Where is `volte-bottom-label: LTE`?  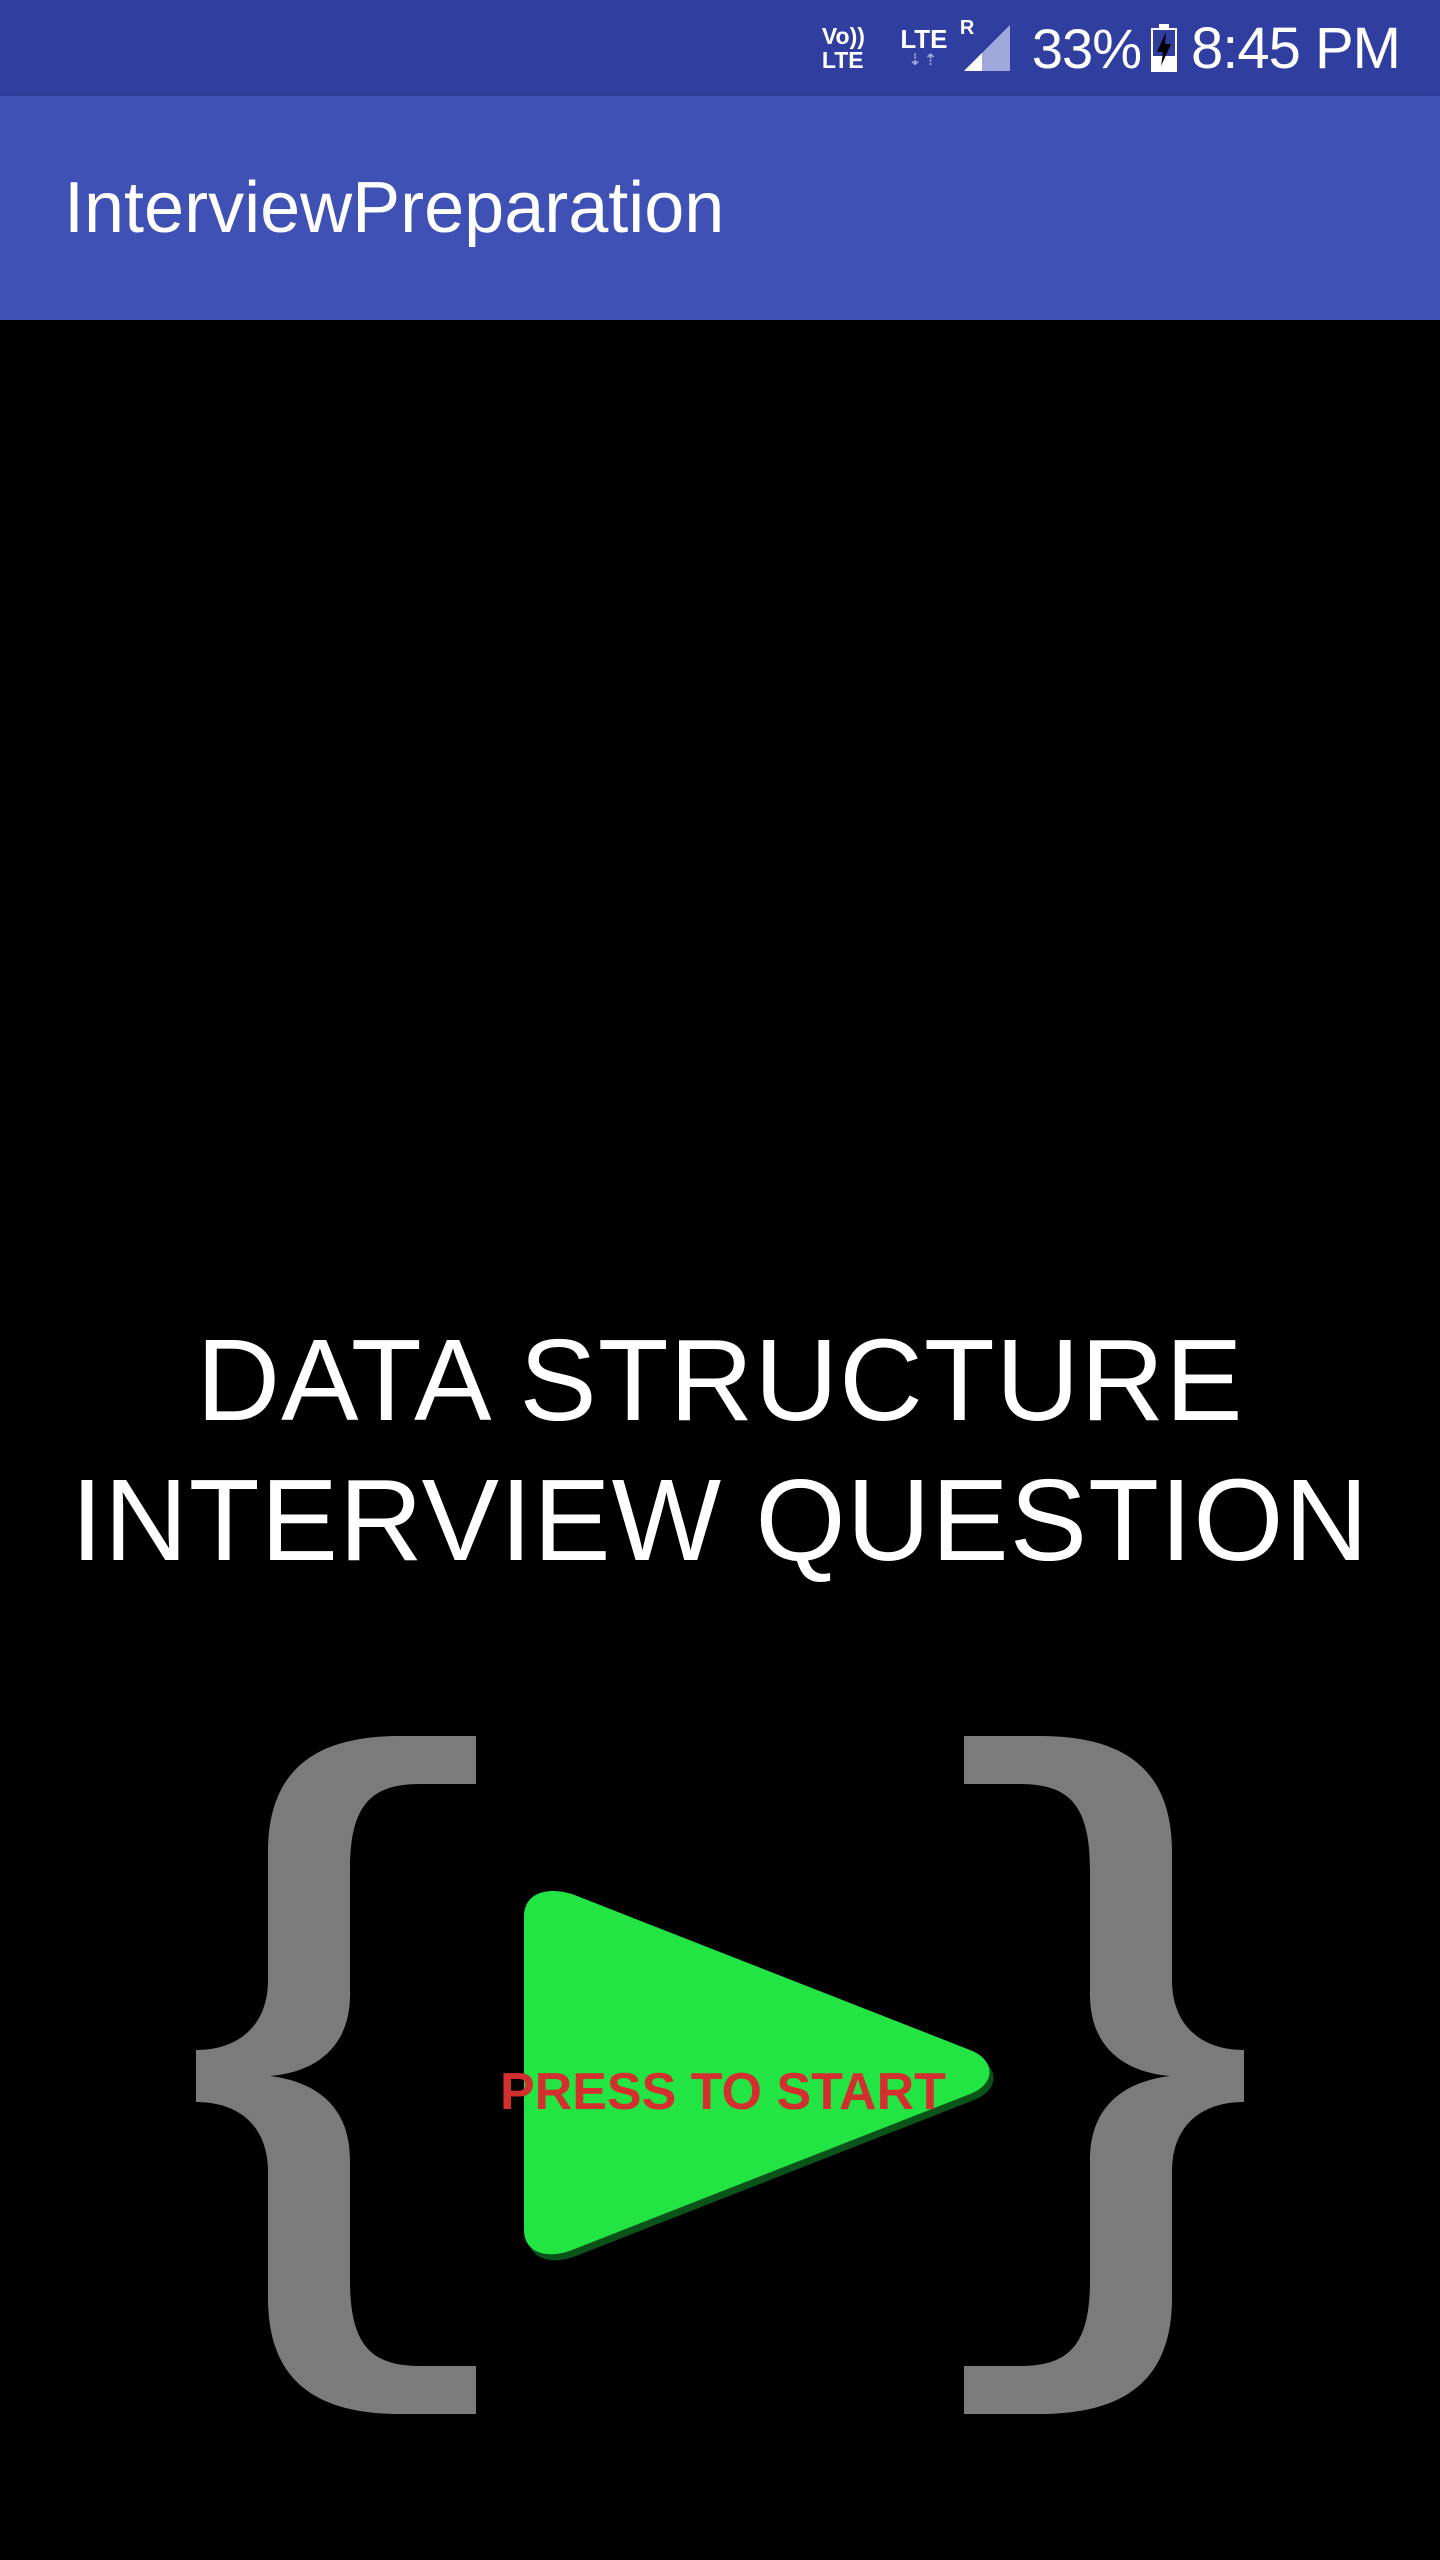
volte-bottom-label: LTE is located at coordinates (842, 60).